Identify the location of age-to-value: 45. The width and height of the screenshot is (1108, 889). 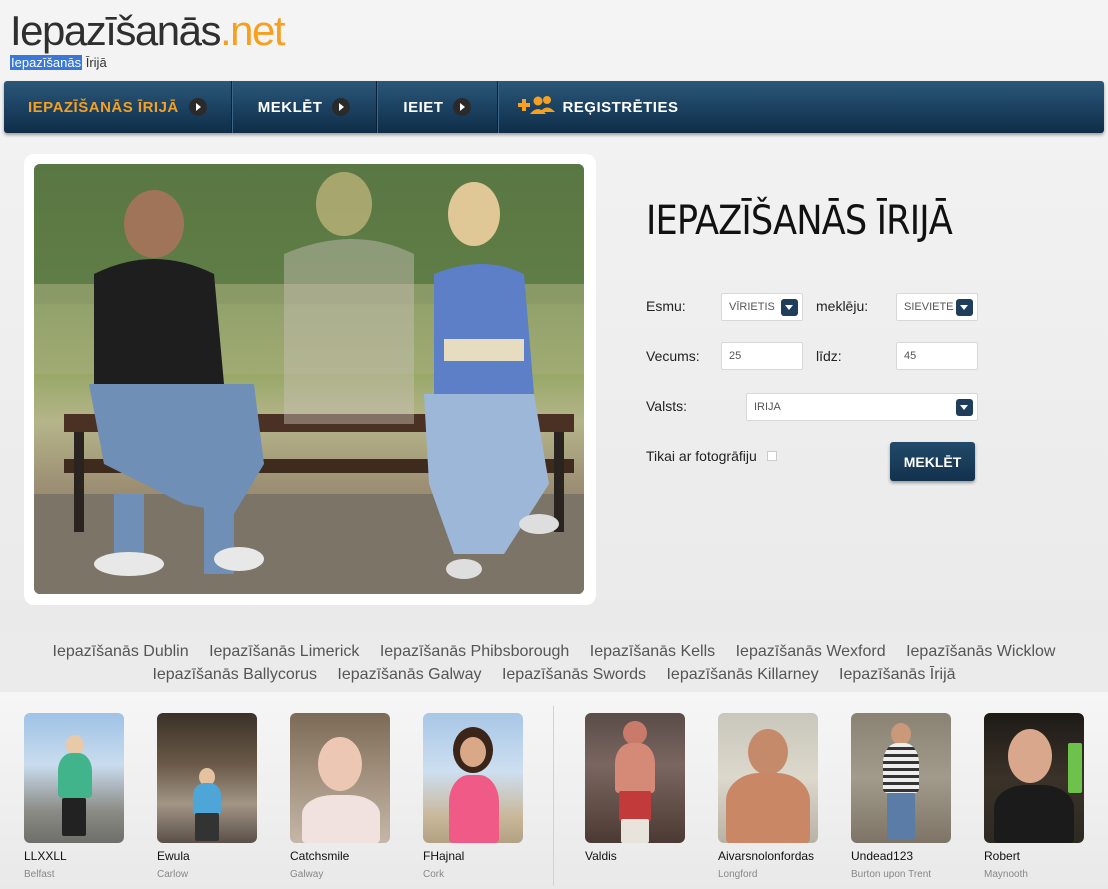
(910, 356).